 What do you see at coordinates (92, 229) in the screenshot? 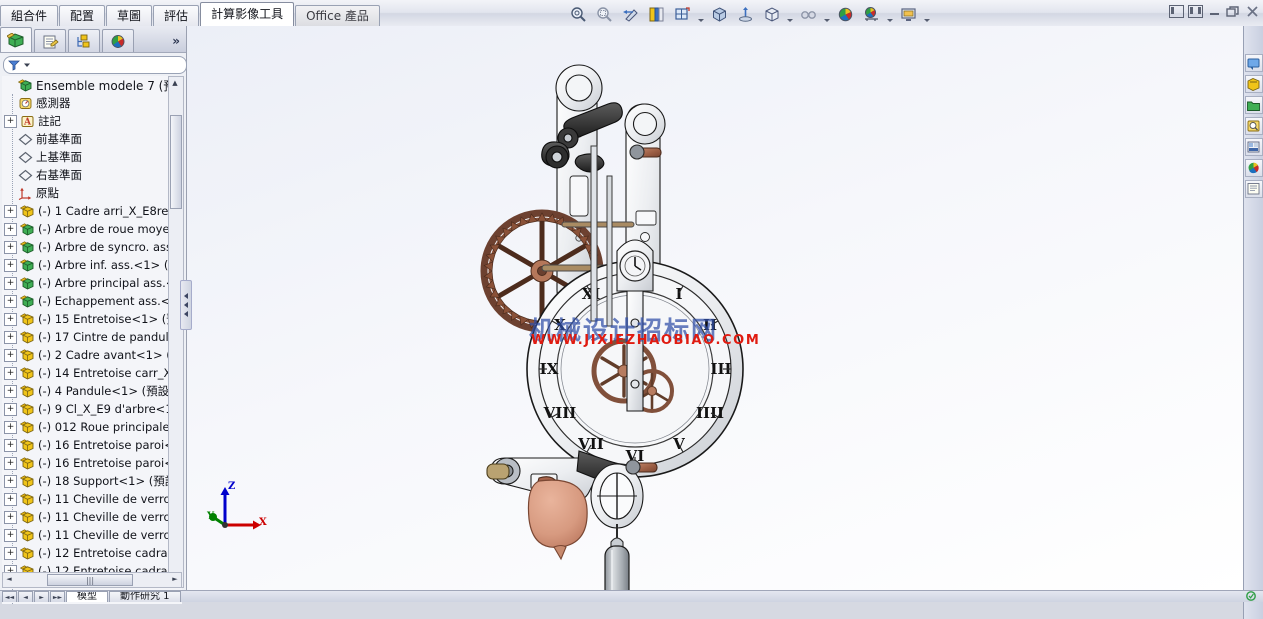
I see `tree-node: + (-) Arbre de roue moye` at bounding box center [92, 229].